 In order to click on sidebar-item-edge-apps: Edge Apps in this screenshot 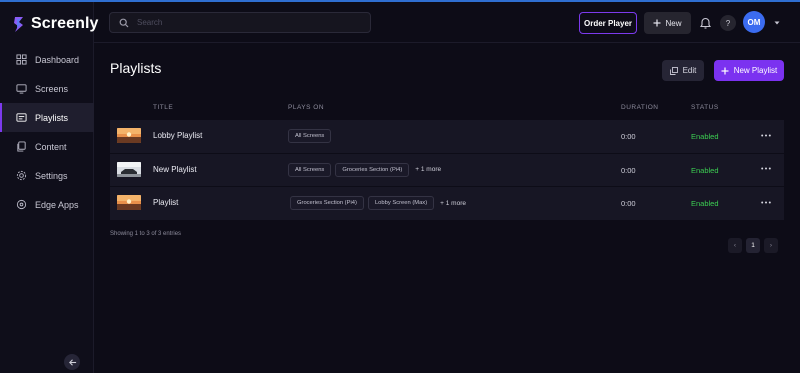, I will do `click(47, 204)`.